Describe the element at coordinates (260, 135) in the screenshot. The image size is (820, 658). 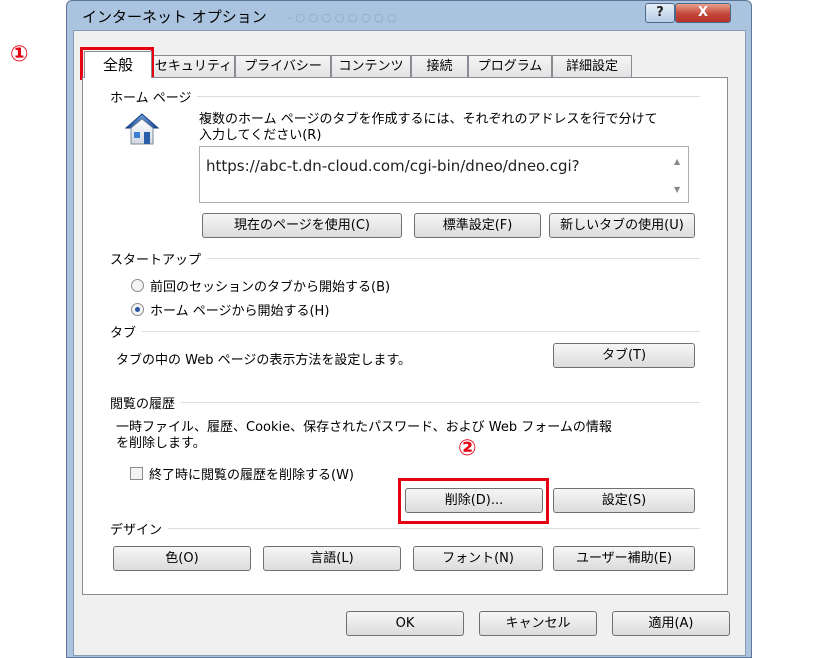
I see `home-page-description-2: 入力してください(R)` at that location.